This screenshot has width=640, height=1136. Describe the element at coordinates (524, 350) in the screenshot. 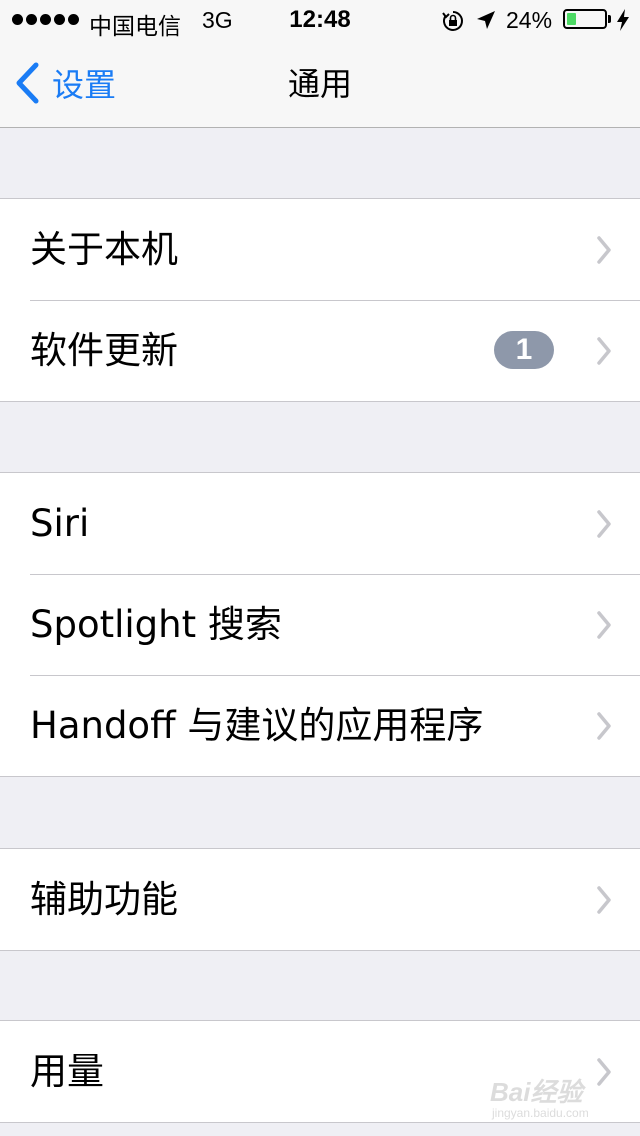

I see `update-count-badge: 1` at that location.